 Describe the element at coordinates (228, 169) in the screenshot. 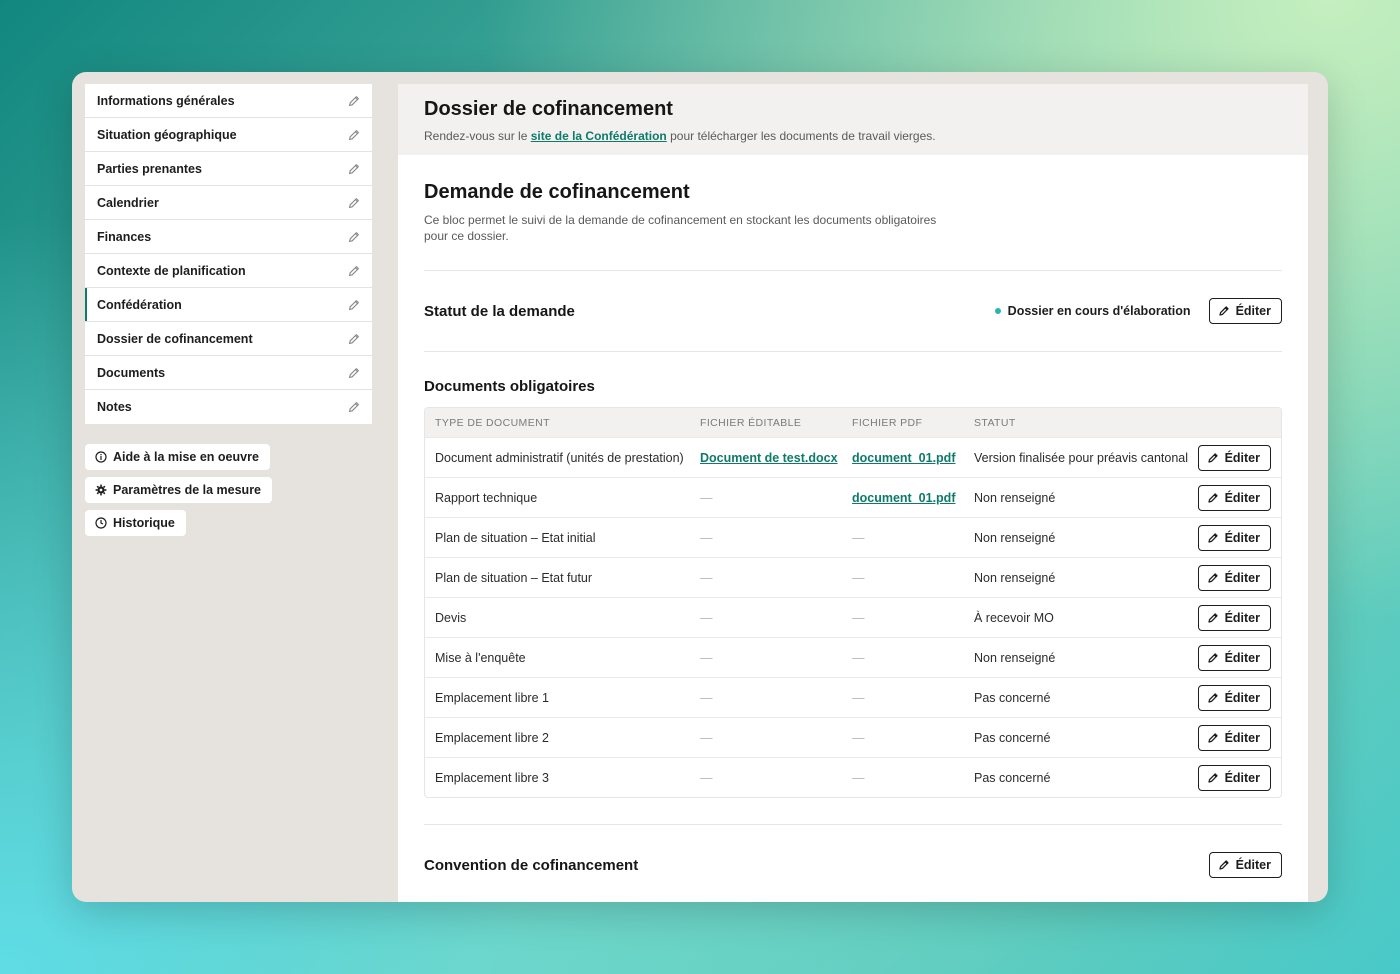

I see `sidebar-item-parties-prenantes: Parties prenantes` at that location.